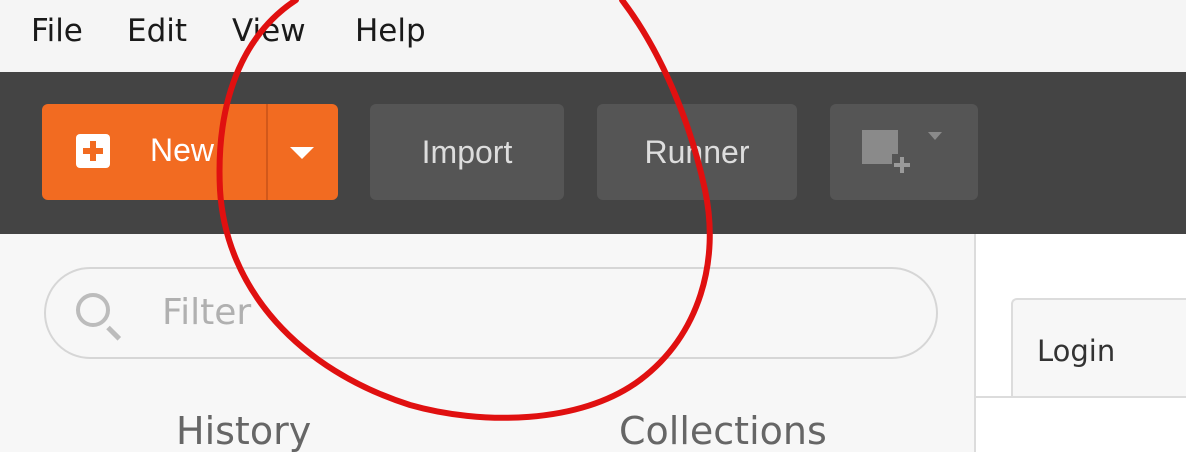 The image size is (1186, 453). What do you see at coordinates (57, 31) in the screenshot?
I see `menu-file: File` at bounding box center [57, 31].